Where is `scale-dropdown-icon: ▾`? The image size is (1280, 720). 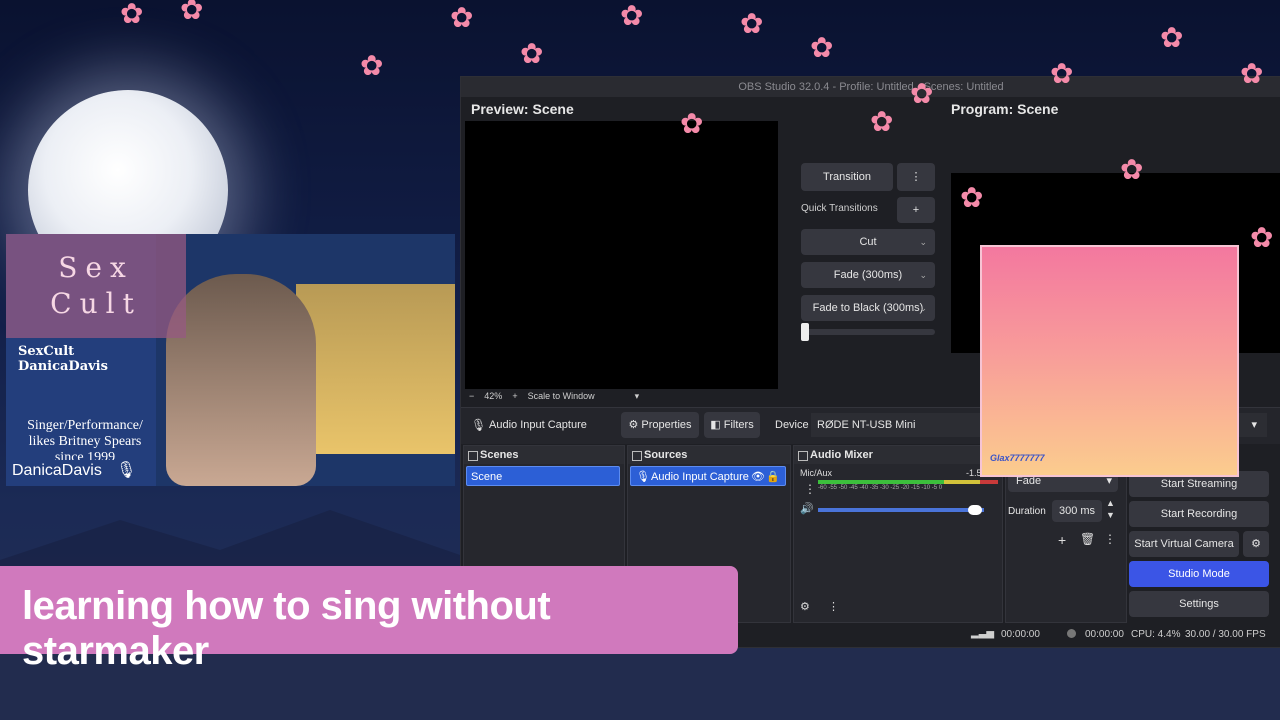
scale-dropdown-icon: ▾ is located at coordinates (637, 396).